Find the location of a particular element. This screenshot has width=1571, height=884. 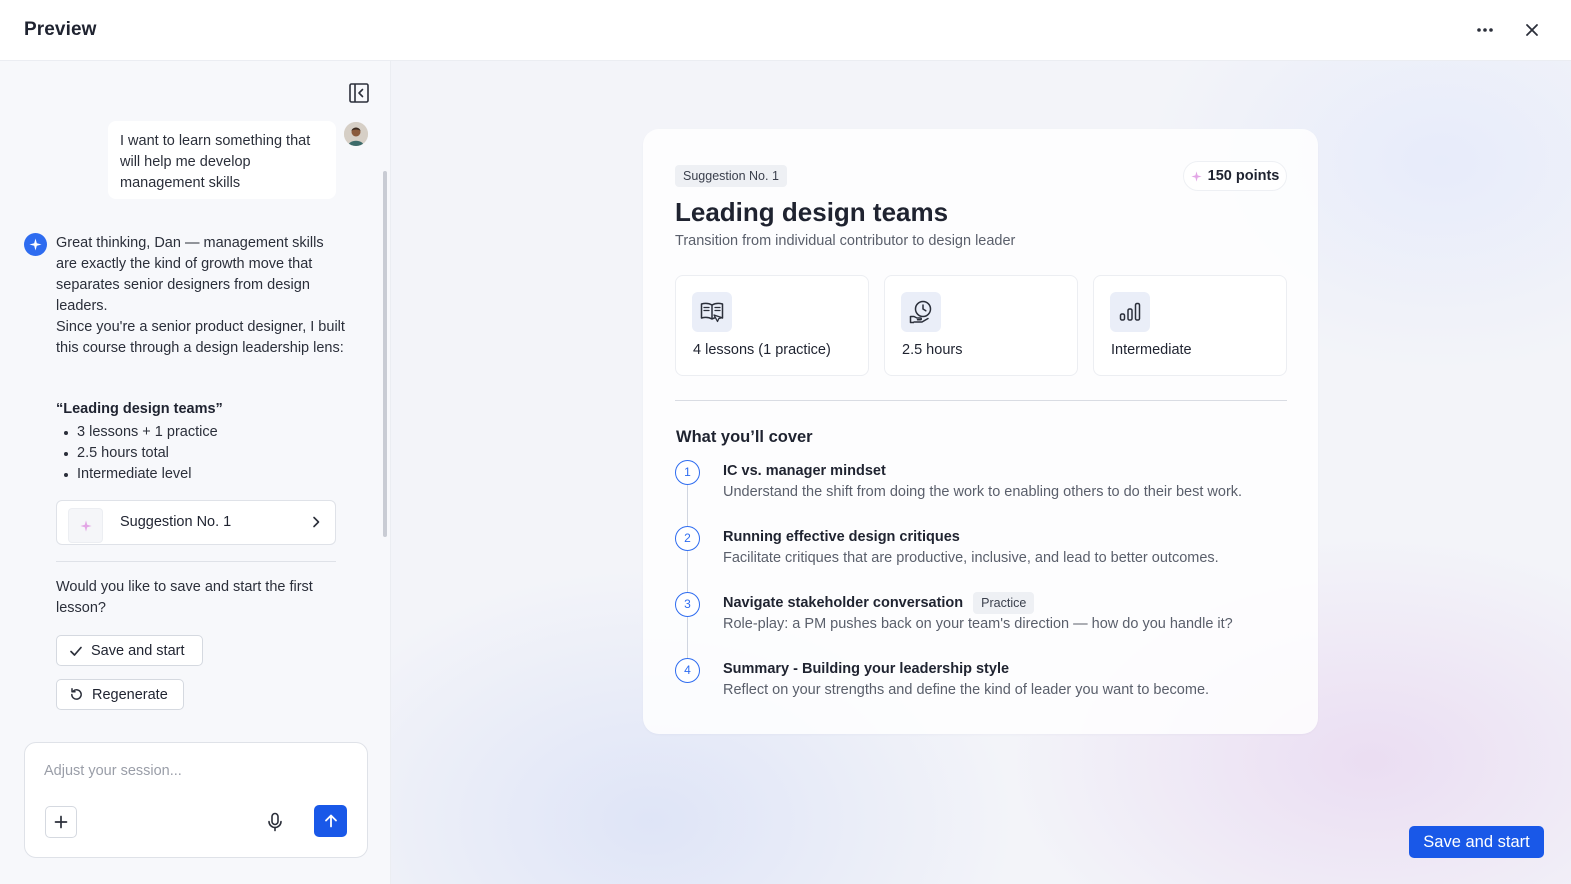

stat-lessons: 4 lessons (1 practice) is located at coordinates (772, 325).